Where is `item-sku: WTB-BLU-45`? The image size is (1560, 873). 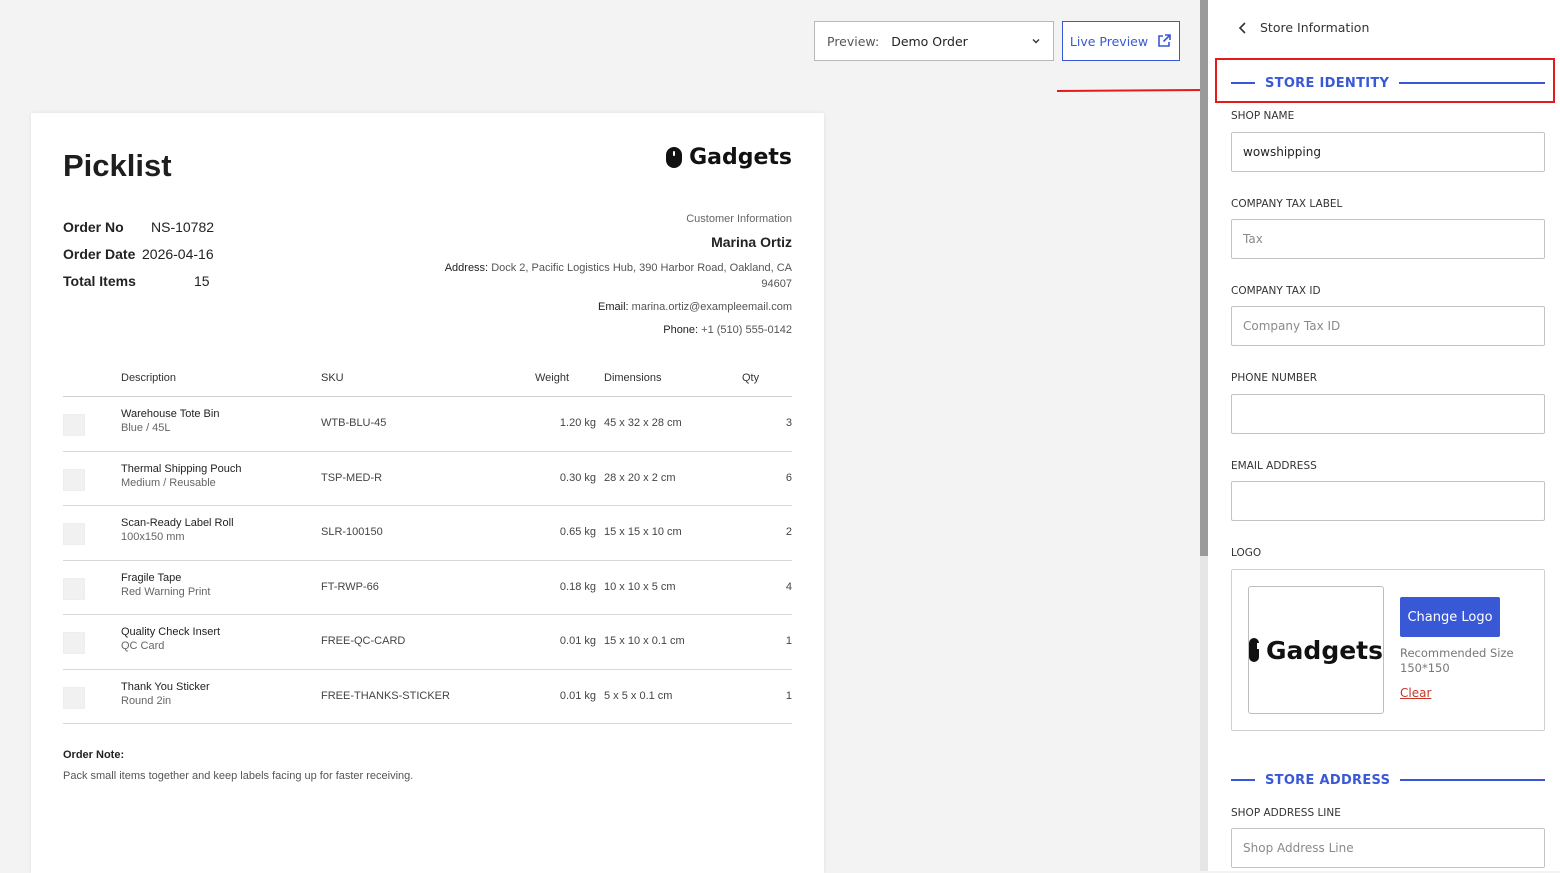
item-sku: WTB-BLU-45 is located at coordinates (354, 423).